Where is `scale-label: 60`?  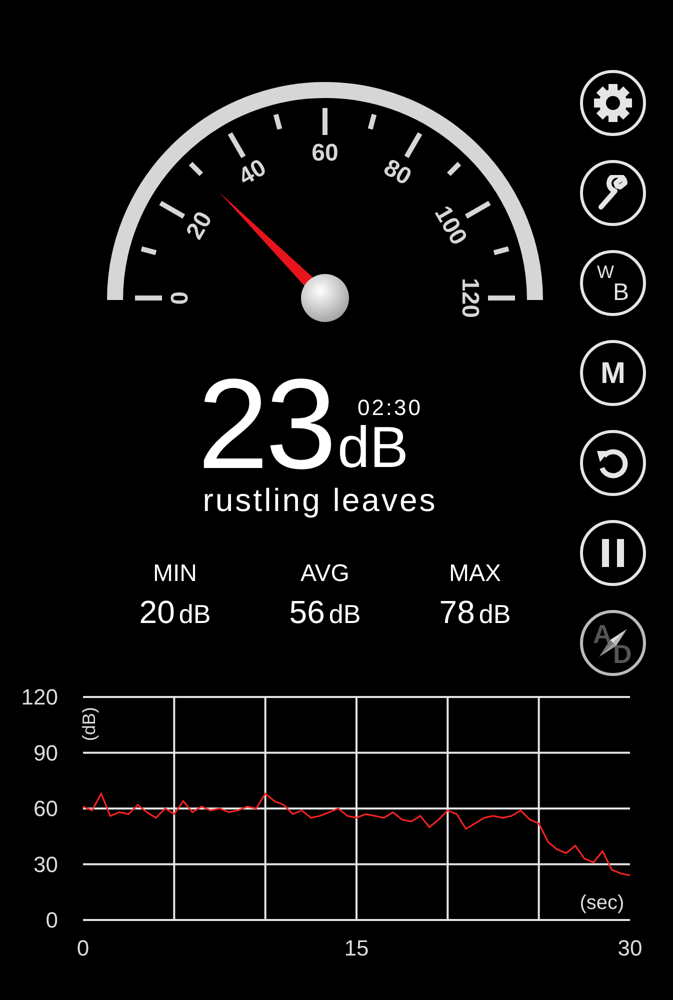 scale-label: 60 is located at coordinates (325, 153).